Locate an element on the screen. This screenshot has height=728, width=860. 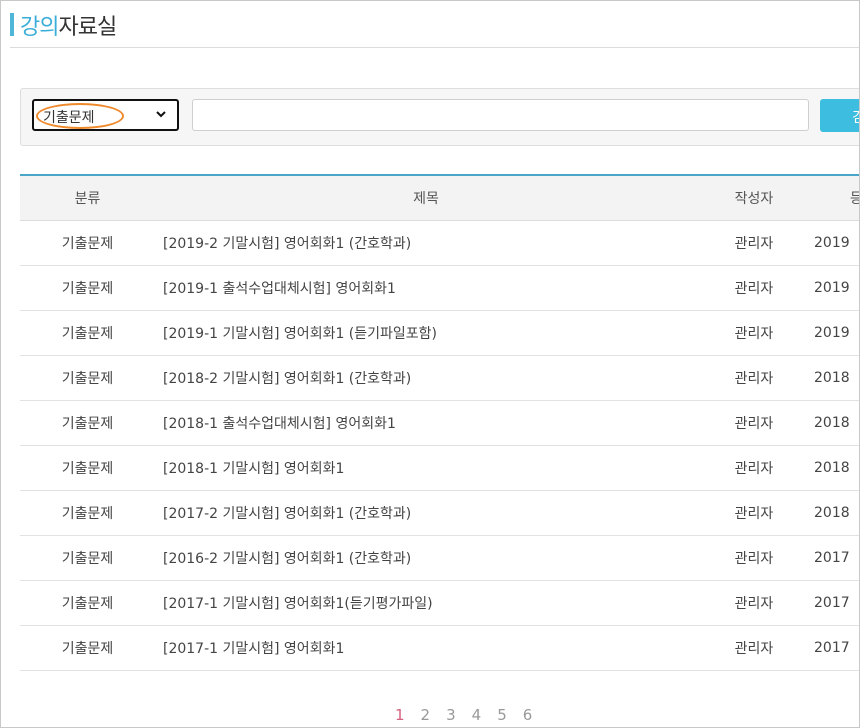
table-row: 기출문제 [2017-1 기말시험] 영어회화1 관리자 2017 is located at coordinates (439, 647).